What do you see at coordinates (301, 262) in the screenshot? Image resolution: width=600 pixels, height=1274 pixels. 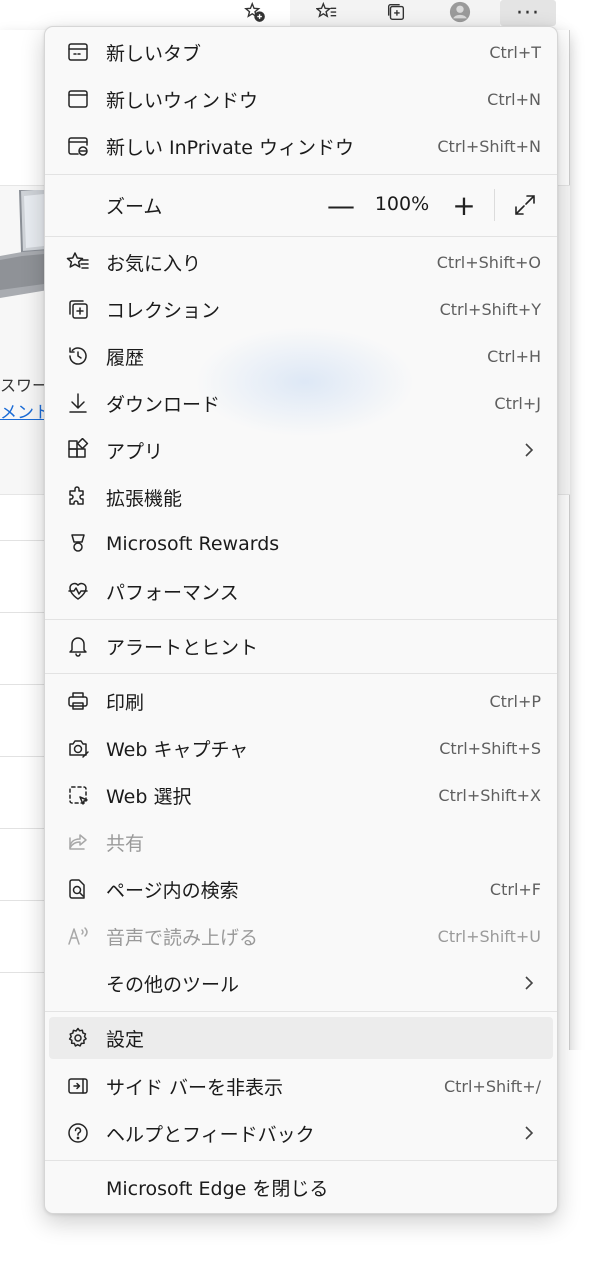 I see `menu-item-favorites: お気に入り Ctrl+Shift+O` at bounding box center [301, 262].